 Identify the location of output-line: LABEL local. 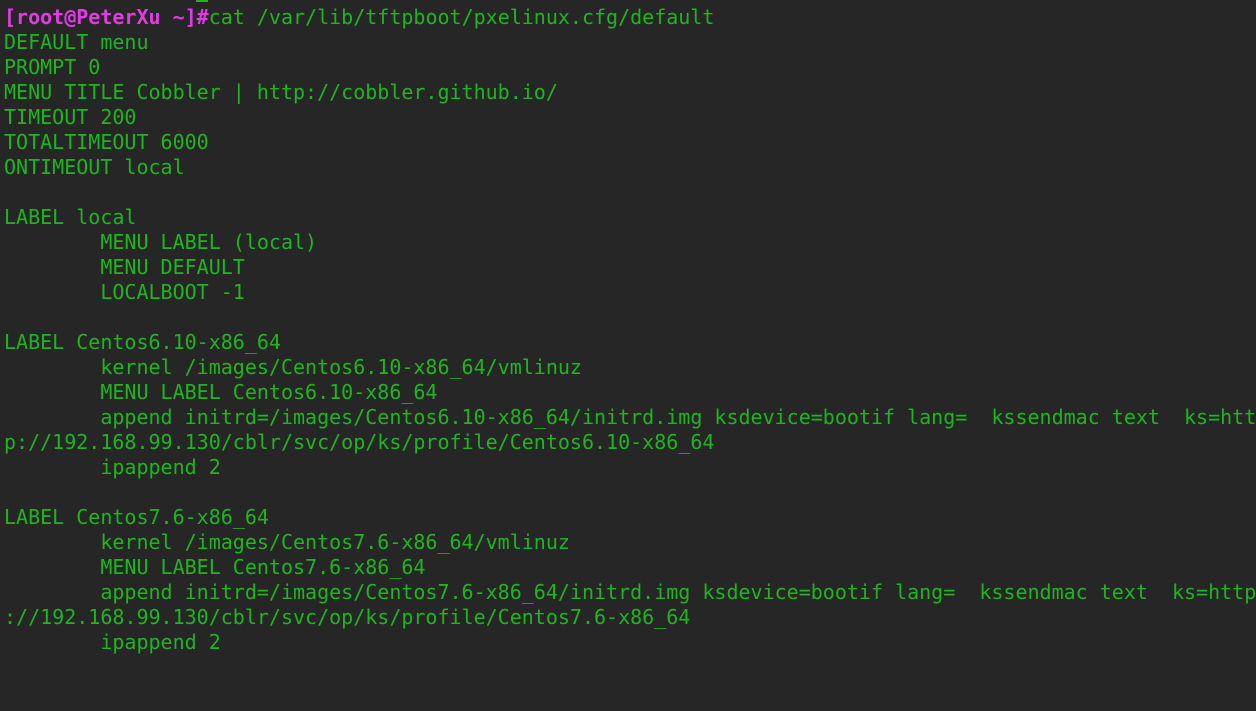
(70, 217).